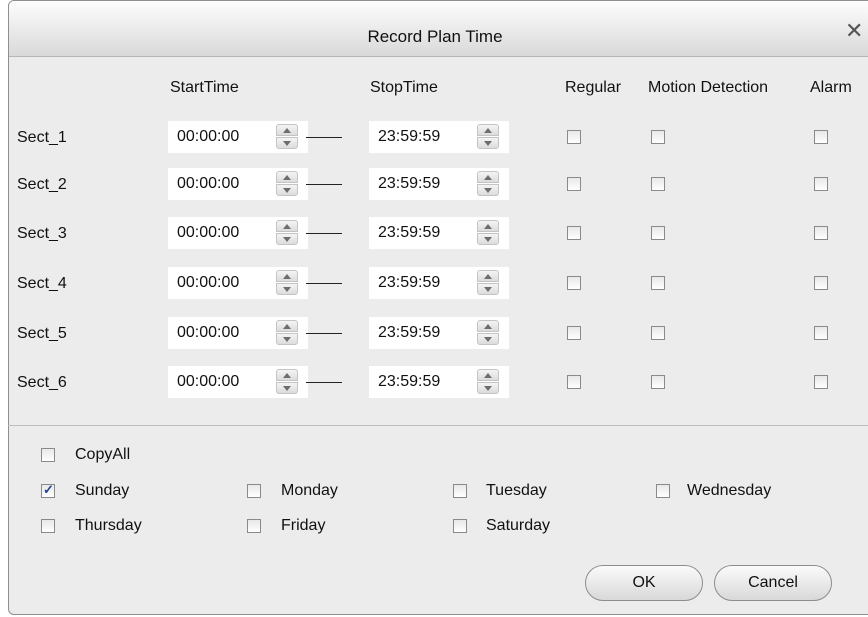  Describe the element at coordinates (574, 283) in the screenshot. I see `sect-4-regular-checkbox` at that location.